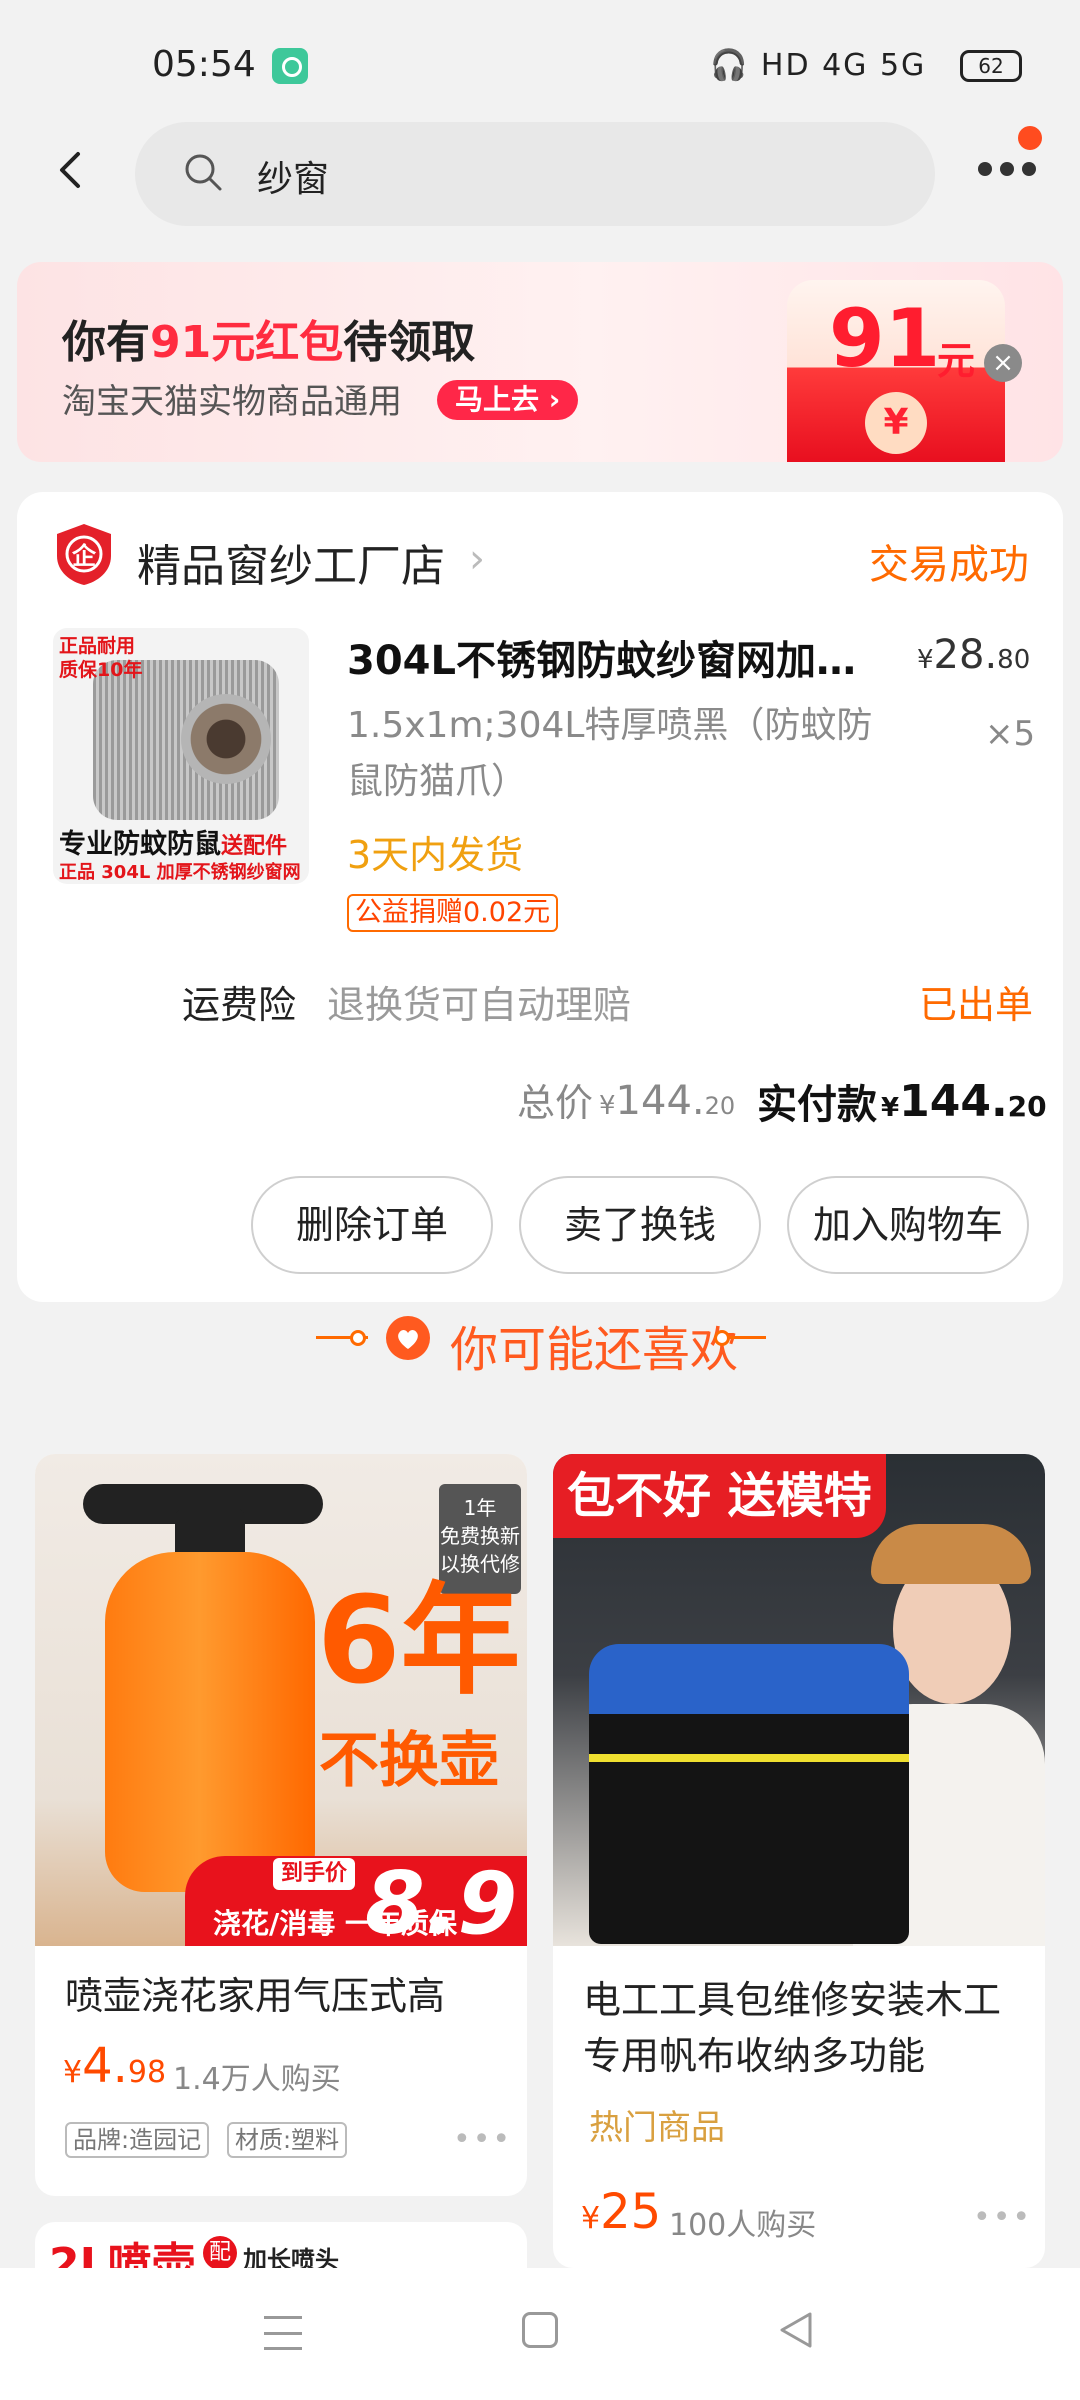 This screenshot has height=2400, width=1080. I want to click on total-price: ¥144.20, so click(667, 1101).